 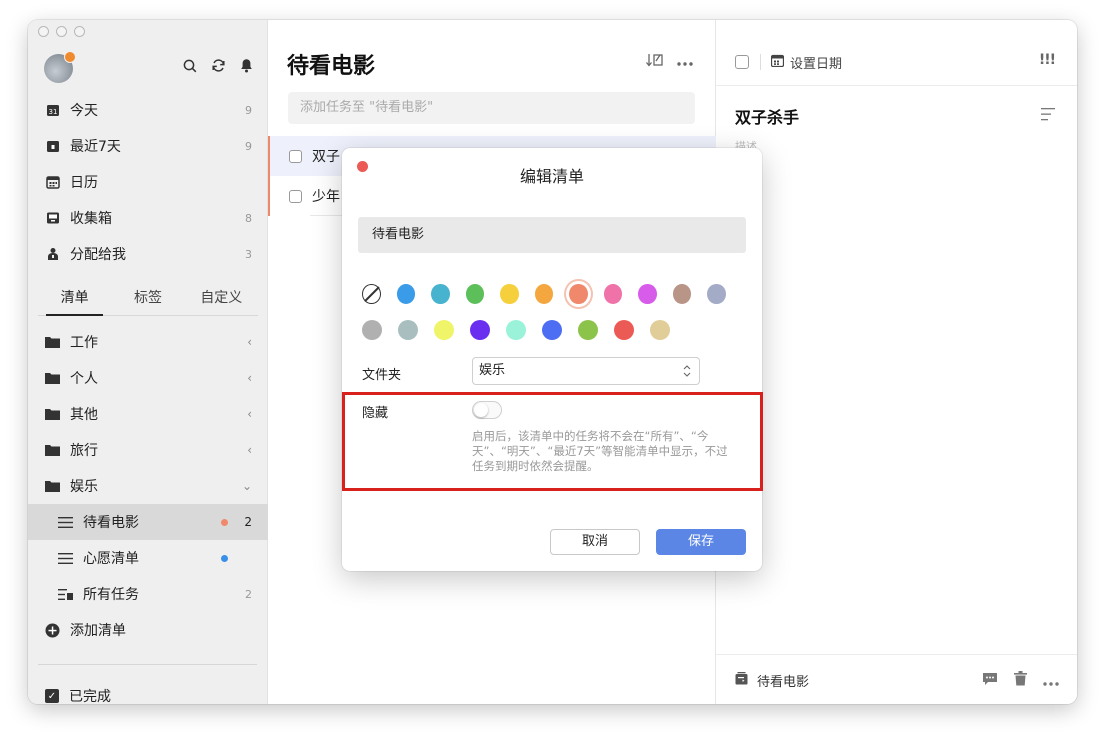 What do you see at coordinates (326, 157) in the screenshot?
I see `task-title: 双子` at bounding box center [326, 157].